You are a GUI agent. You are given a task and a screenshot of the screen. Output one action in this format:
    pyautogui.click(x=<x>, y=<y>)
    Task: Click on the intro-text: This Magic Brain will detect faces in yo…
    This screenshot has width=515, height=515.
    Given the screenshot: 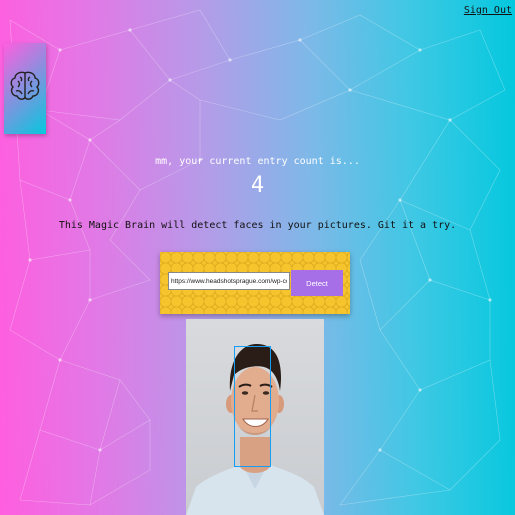 What is the action you would take?
    pyautogui.click(x=257, y=225)
    